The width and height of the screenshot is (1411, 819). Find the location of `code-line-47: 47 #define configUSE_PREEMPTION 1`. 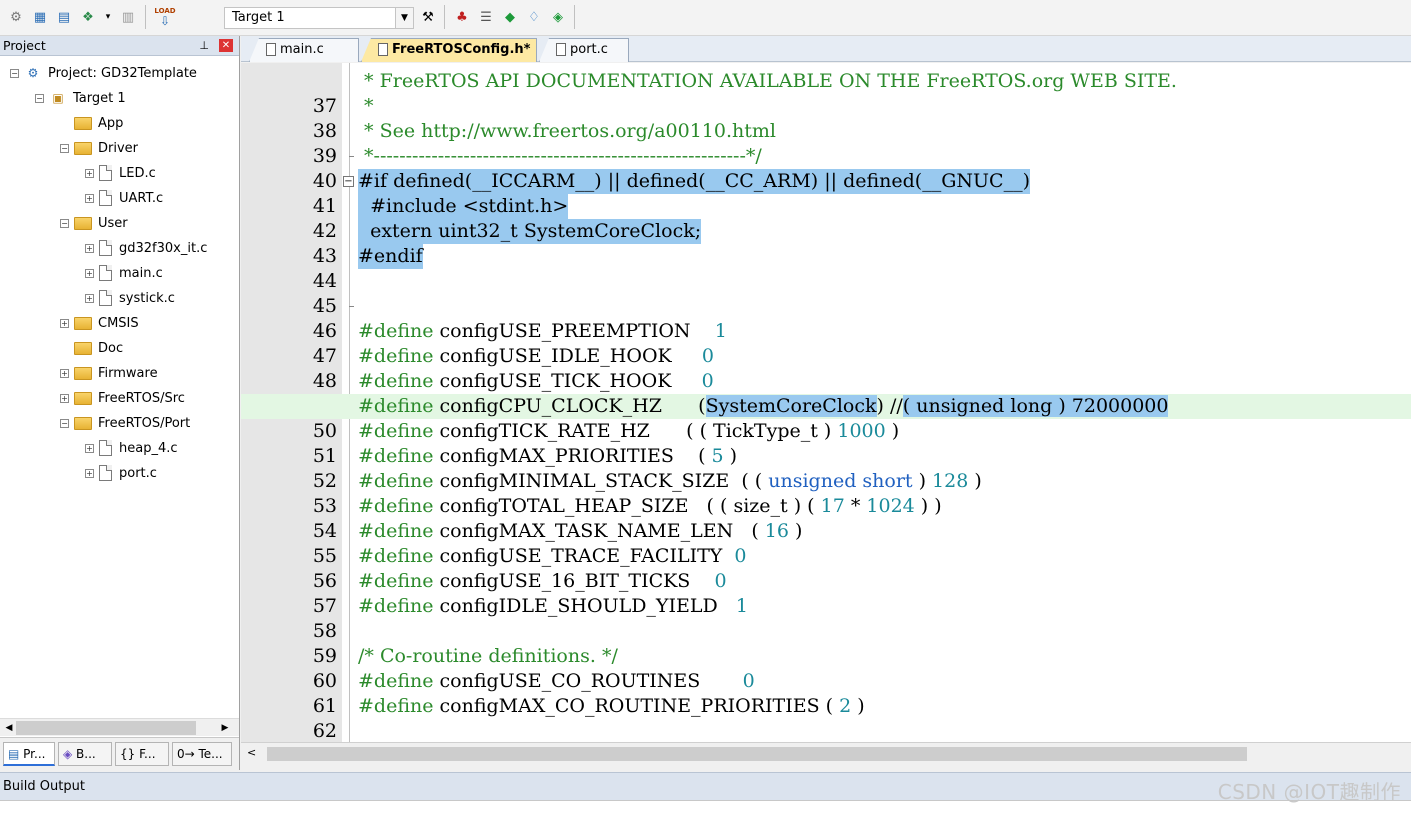

code-line-47: 47 #define configUSE_PREEMPTION 1 is located at coordinates (826, 343).